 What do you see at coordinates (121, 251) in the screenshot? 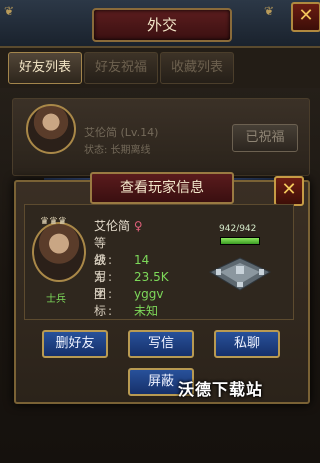
I see `level-row: 等 级: 14` at bounding box center [121, 251].